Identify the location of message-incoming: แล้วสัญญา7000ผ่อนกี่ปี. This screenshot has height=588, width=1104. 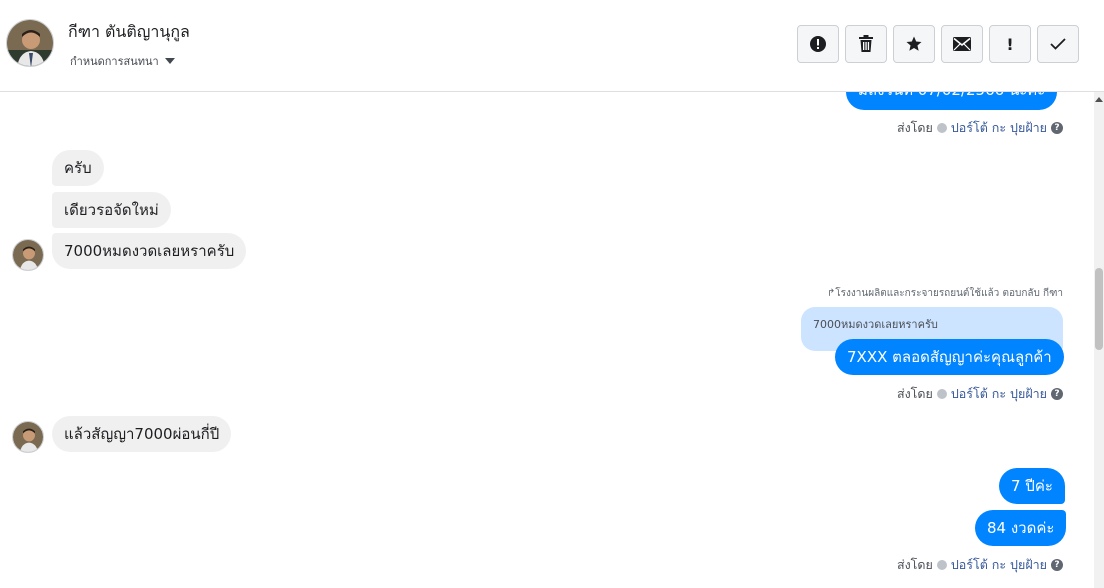
(142, 434).